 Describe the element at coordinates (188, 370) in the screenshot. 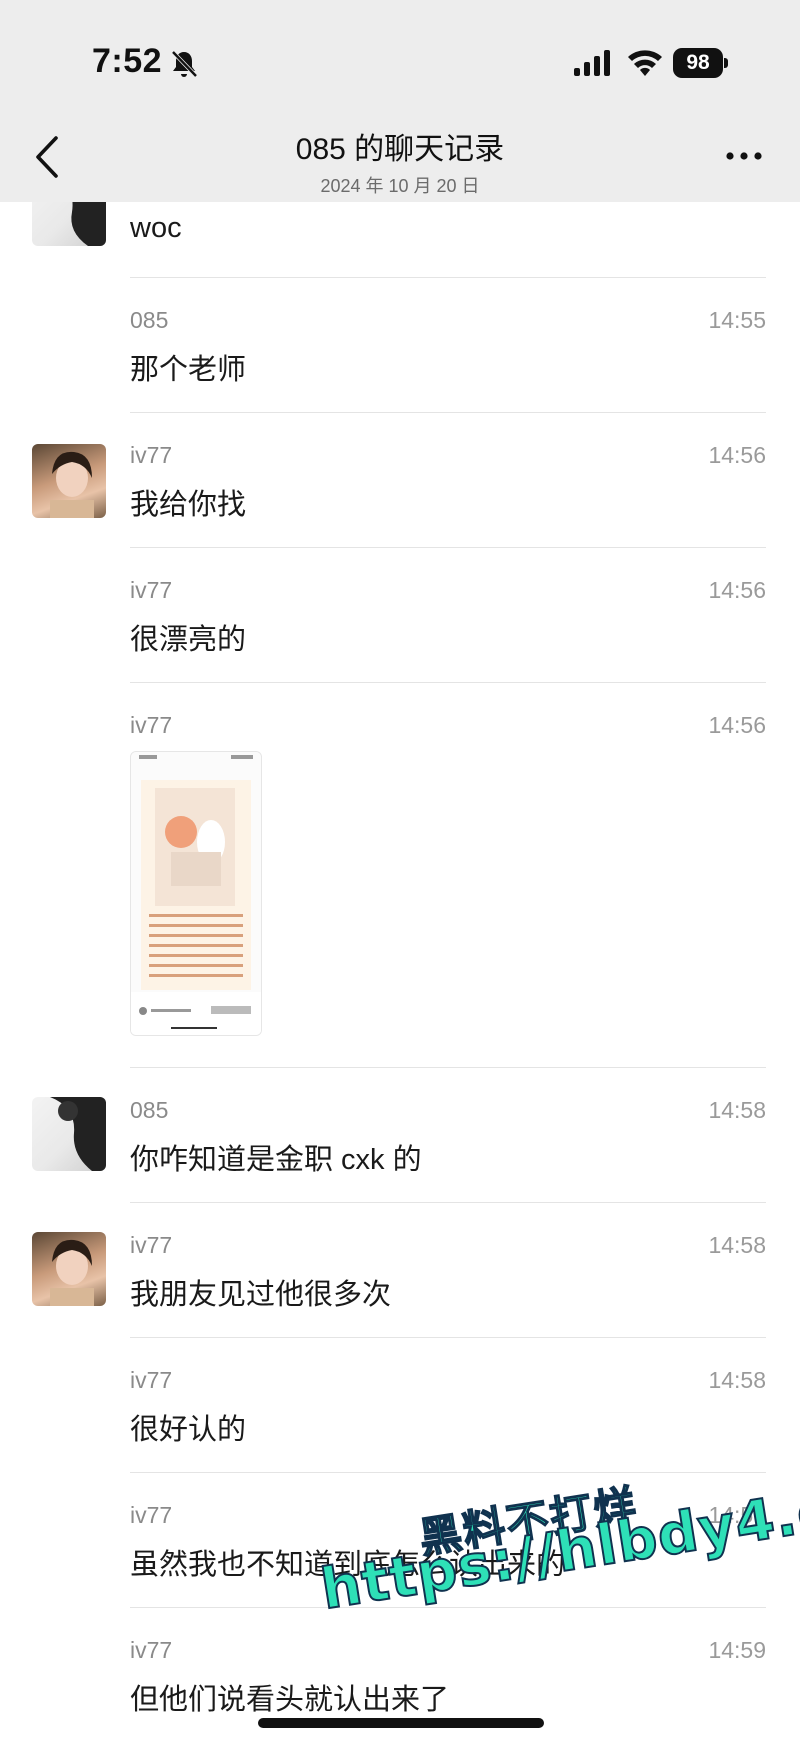

I see `message-text: 那个老师` at that location.